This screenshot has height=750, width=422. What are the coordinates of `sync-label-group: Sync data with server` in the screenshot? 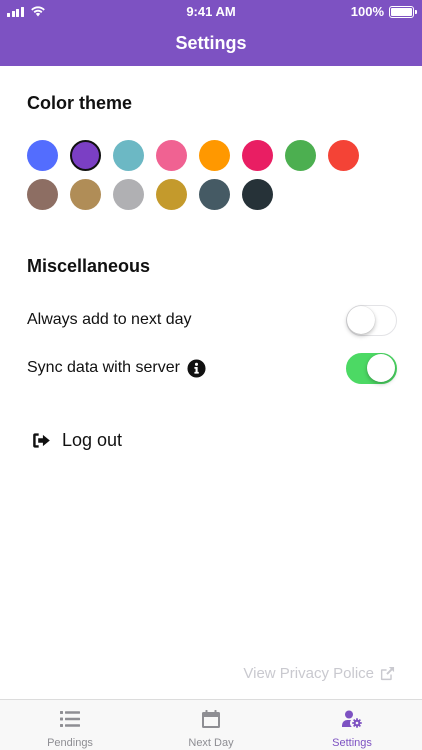 It's located at (116, 368).